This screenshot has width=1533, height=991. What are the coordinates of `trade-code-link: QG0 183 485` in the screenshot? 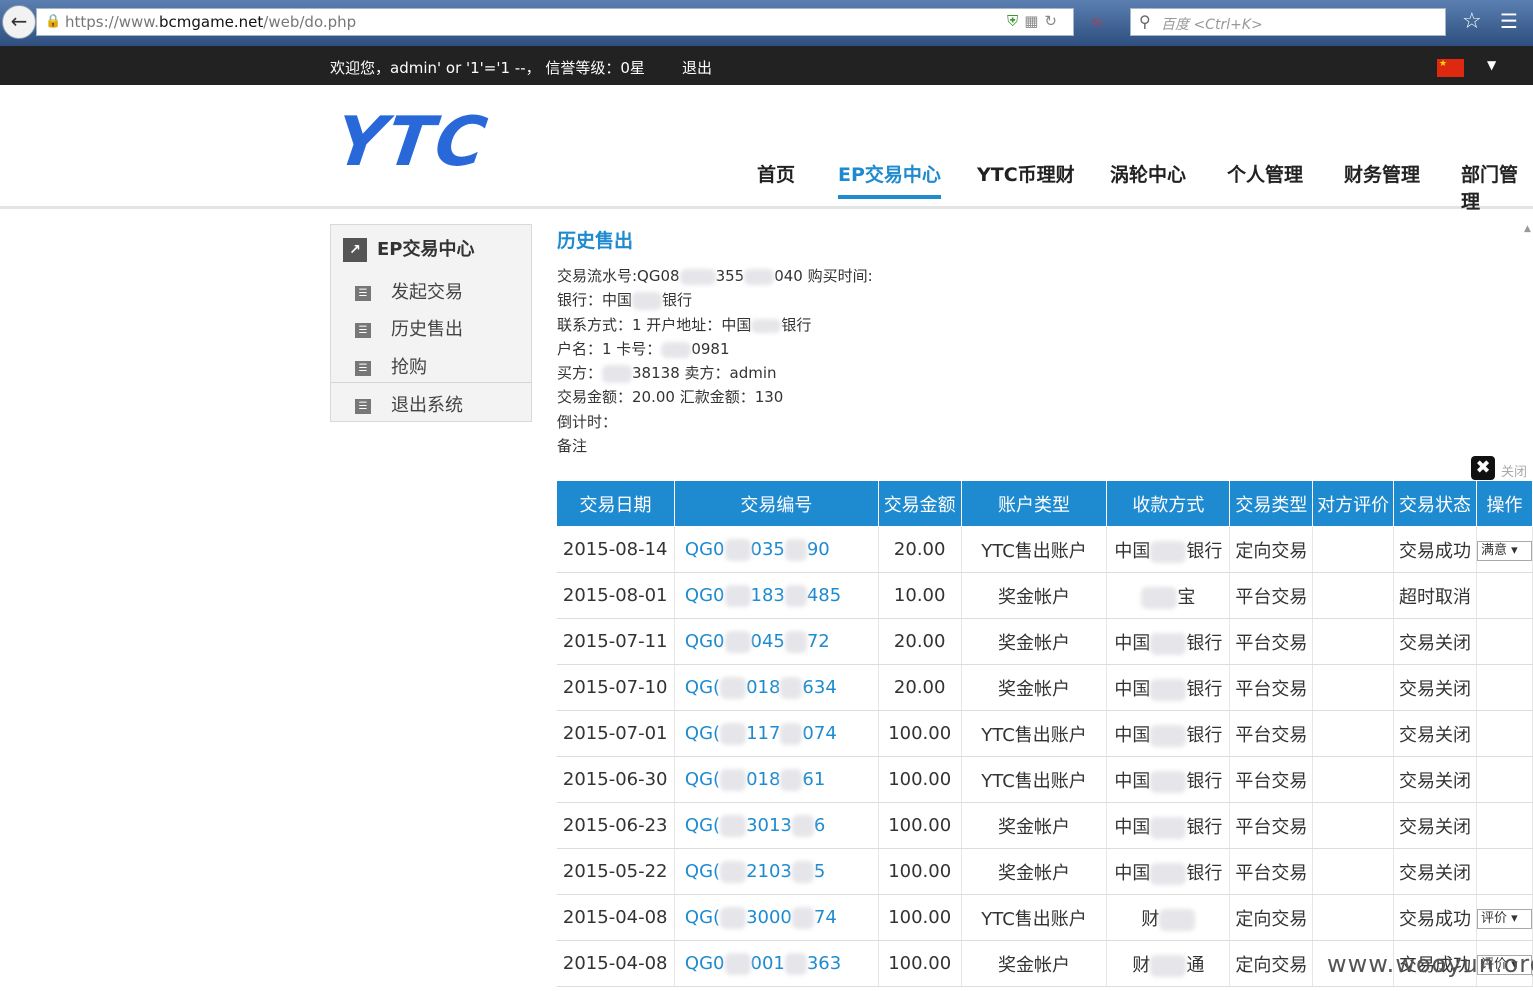 It's located at (776, 595).